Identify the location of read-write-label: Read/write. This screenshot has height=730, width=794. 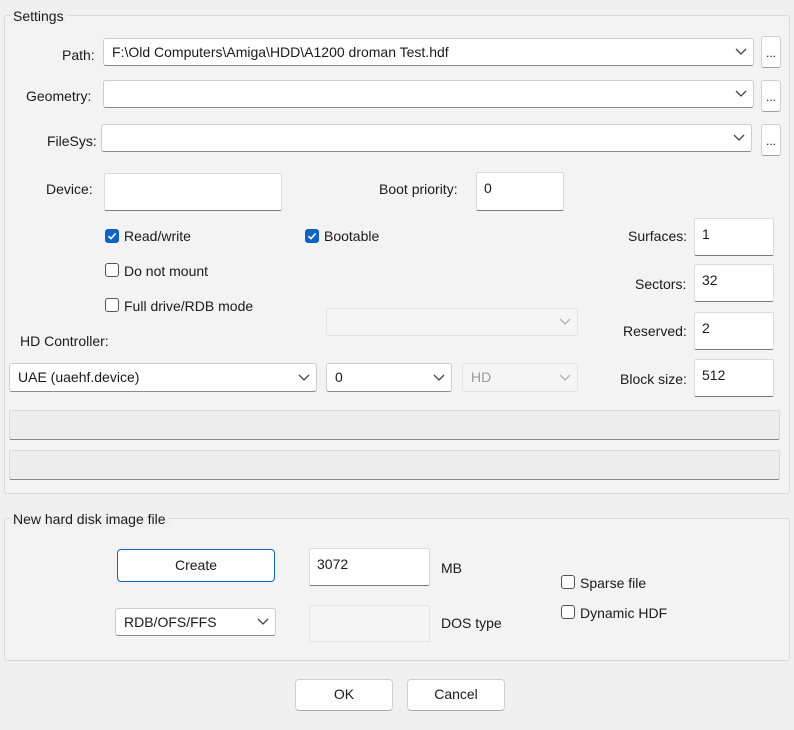
(157, 236).